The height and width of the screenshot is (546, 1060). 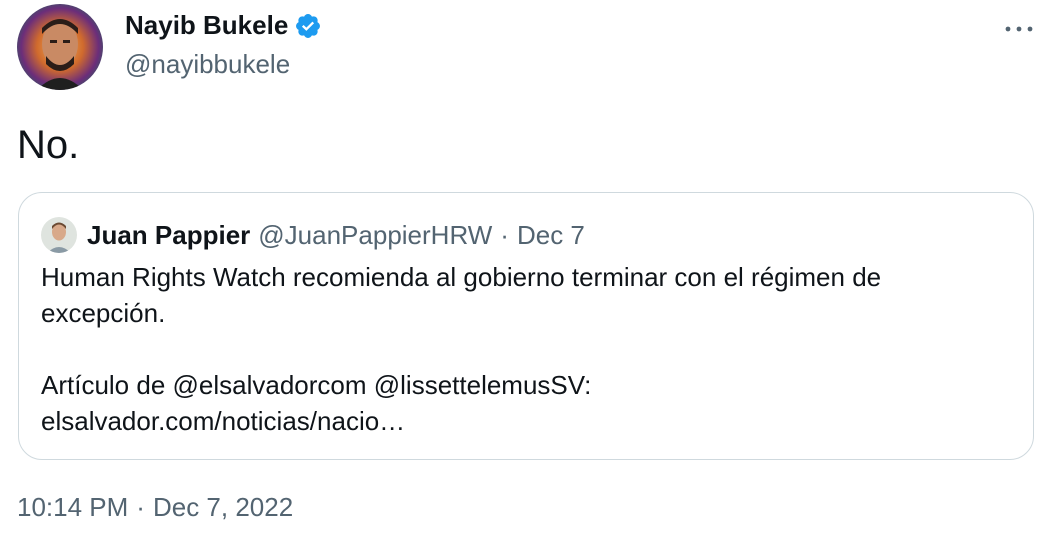 What do you see at coordinates (375, 235) in the screenshot?
I see `quoted-author-handle: @JuanPappierHRW` at bounding box center [375, 235].